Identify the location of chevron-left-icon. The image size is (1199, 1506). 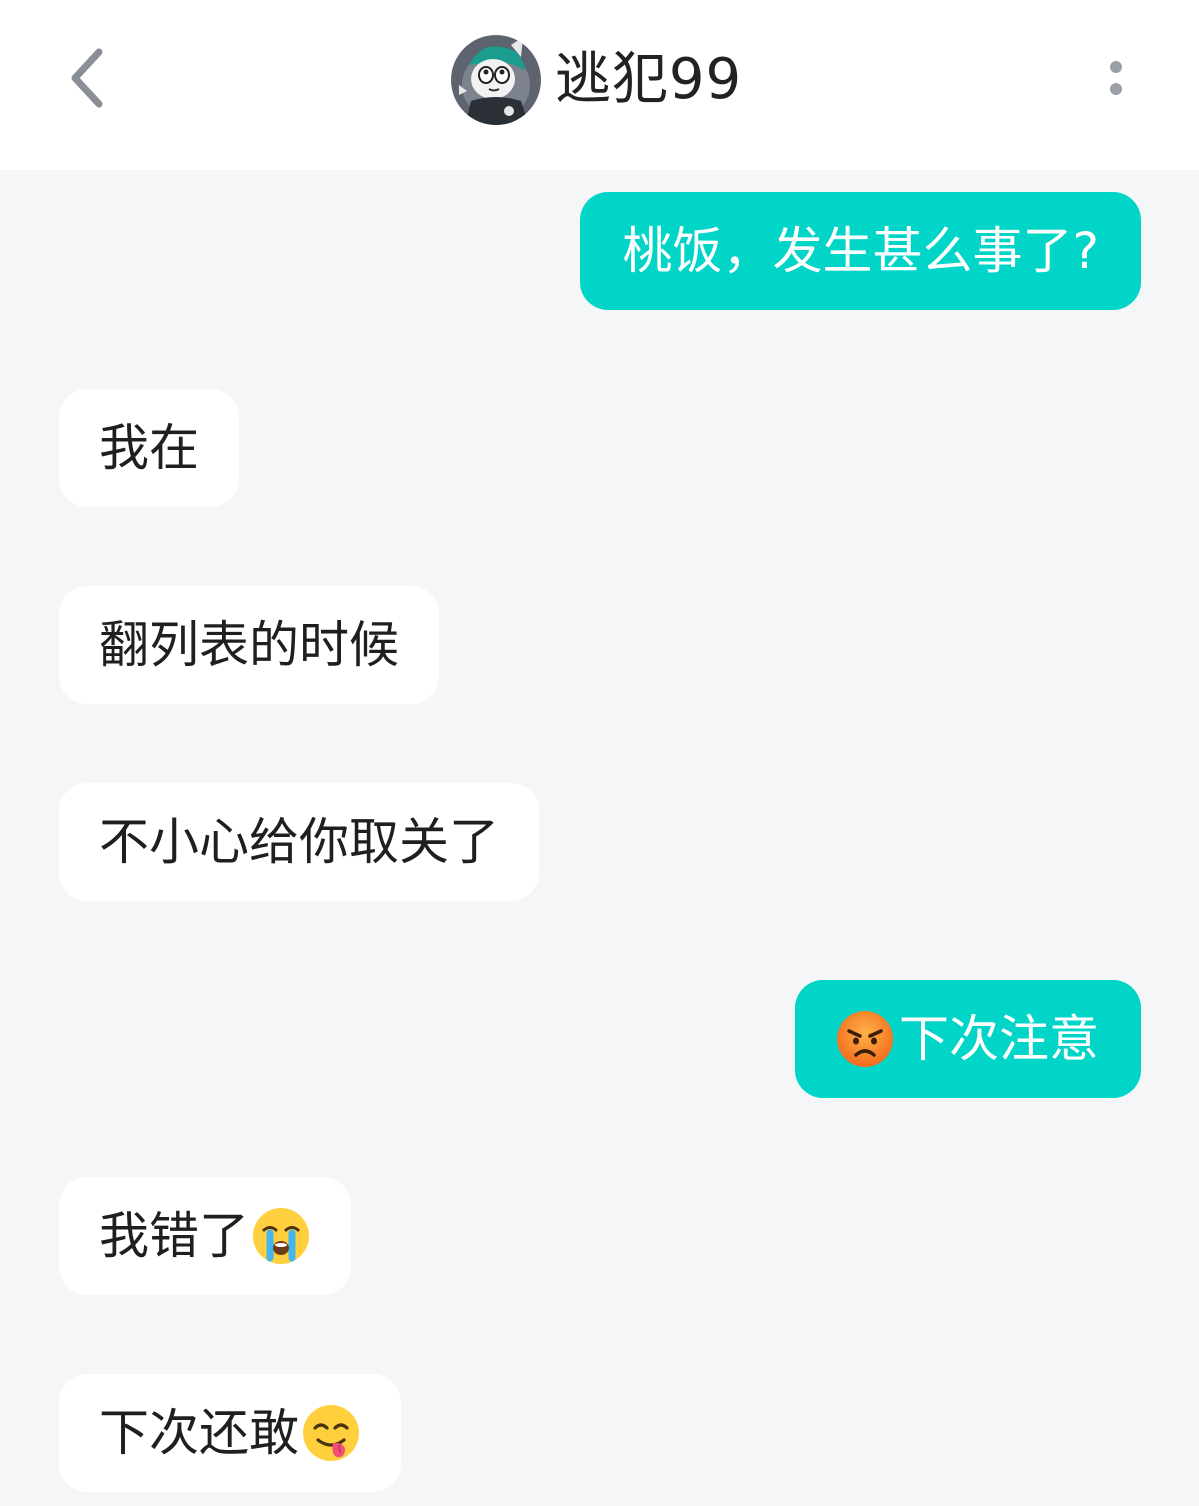
(87, 78).